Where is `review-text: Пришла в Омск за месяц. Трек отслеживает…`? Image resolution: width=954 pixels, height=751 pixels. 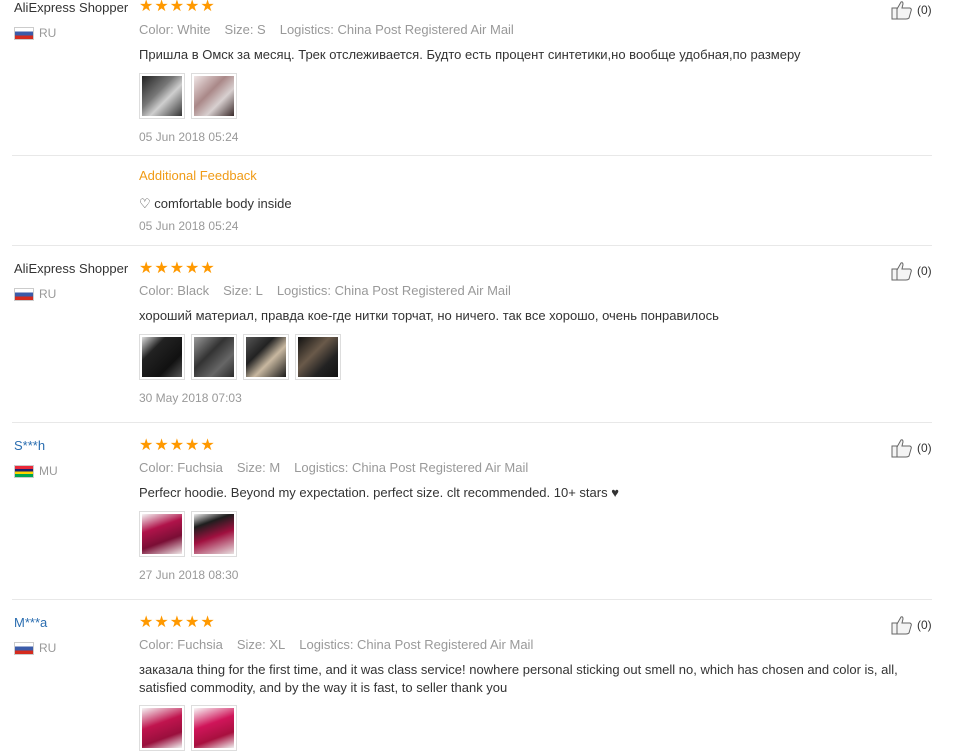 review-text: Пришла в Омск за месяц. Трек отслеживает… is located at coordinates (470, 54).